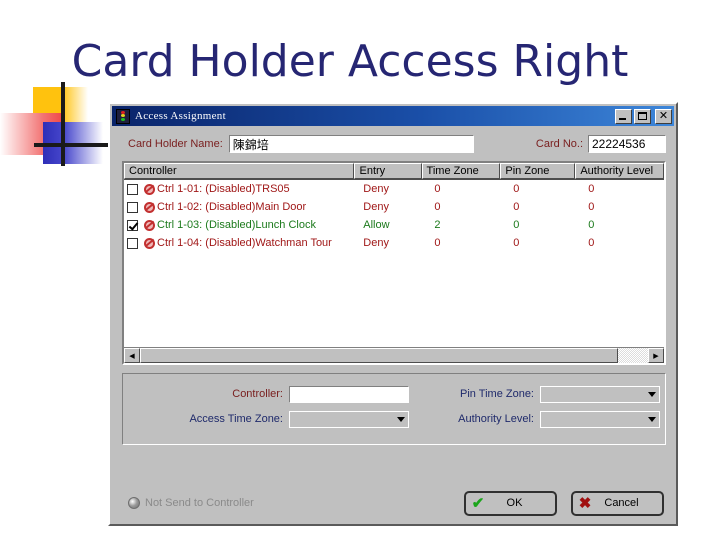 The width and height of the screenshot is (720, 540). I want to click on cell-time-zone: 2, so click(437, 225).